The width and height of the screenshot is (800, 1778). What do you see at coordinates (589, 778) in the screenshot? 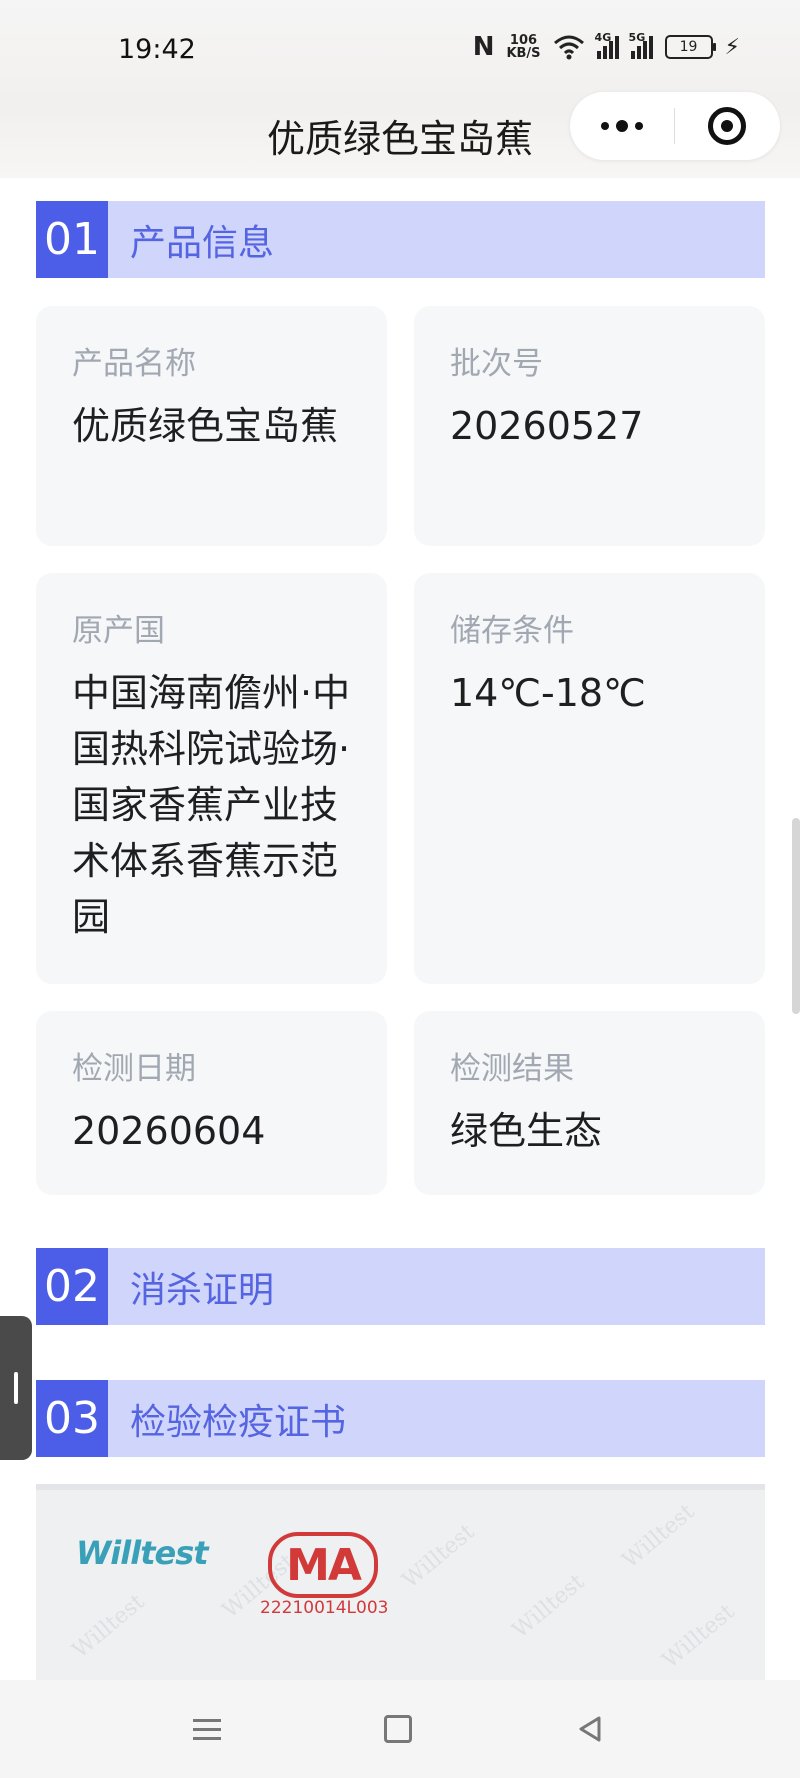
I see `info-card-storage: 储存条件 14℃-18℃` at bounding box center [589, 778].